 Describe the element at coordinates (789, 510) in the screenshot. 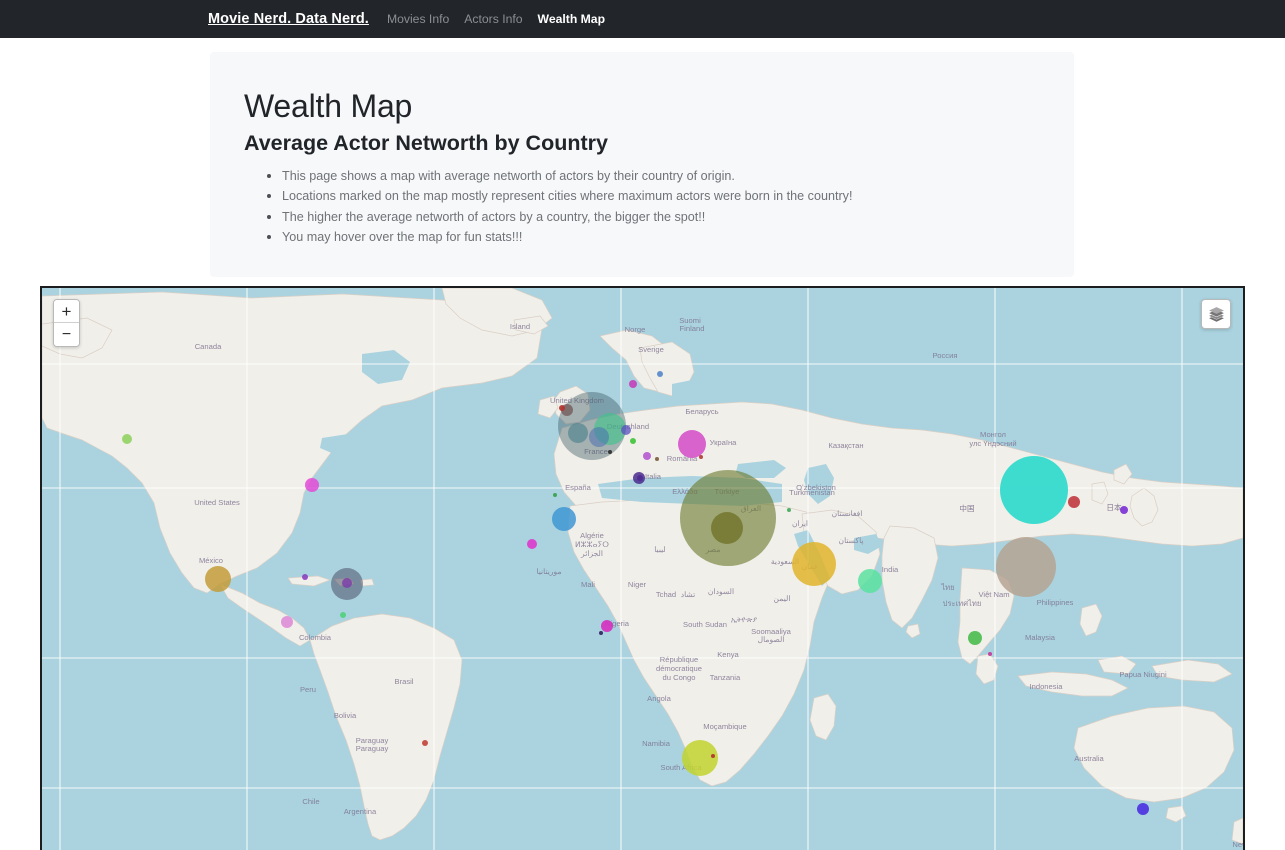

I see `marker-iran-dot` at that location.